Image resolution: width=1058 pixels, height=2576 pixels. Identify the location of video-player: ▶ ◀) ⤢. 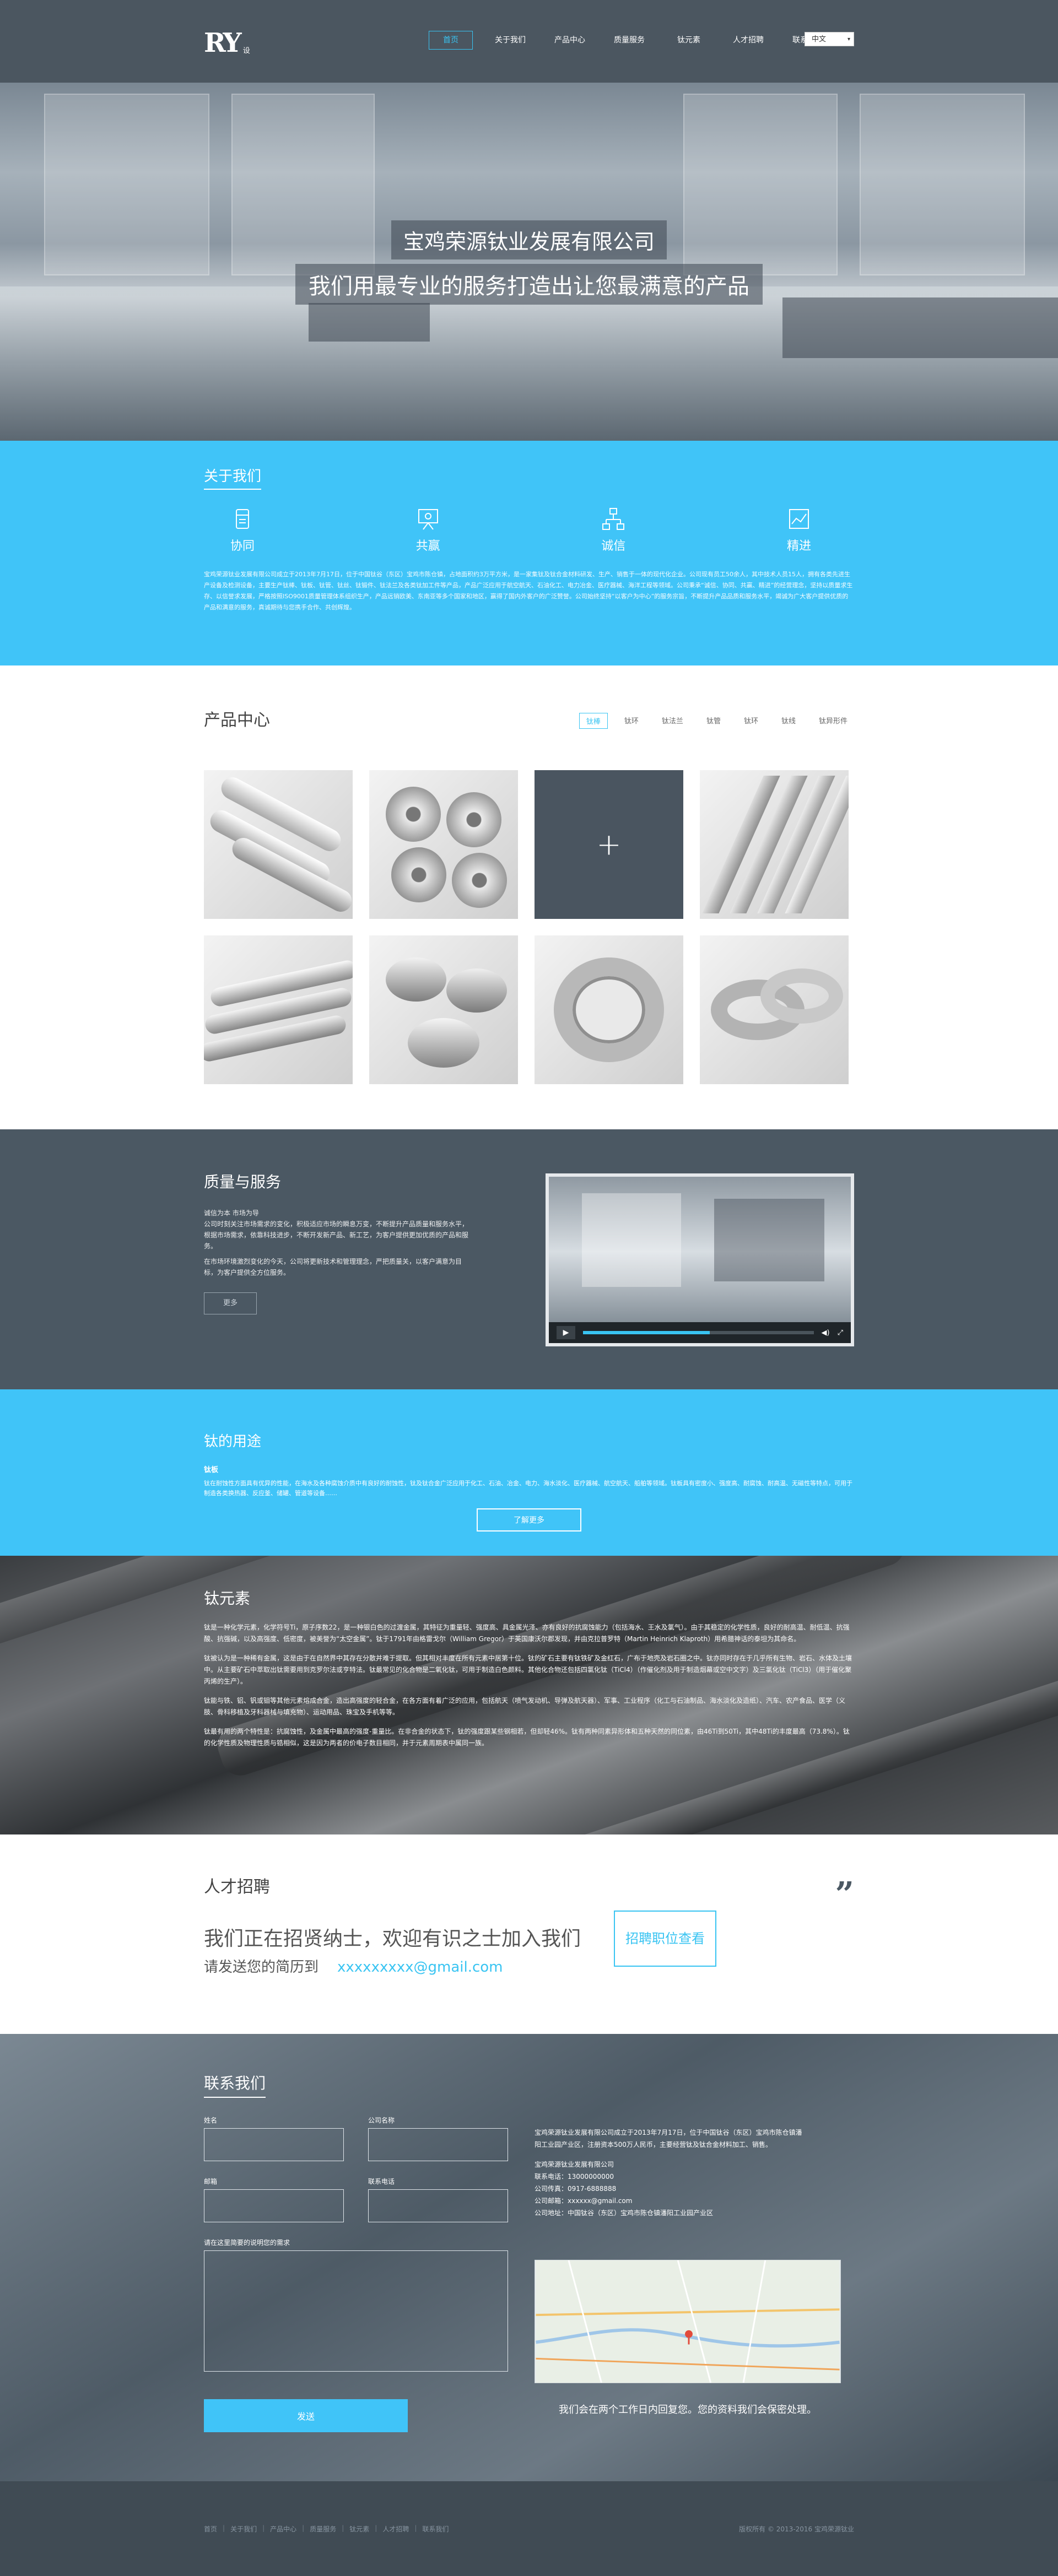
(700, 1259).